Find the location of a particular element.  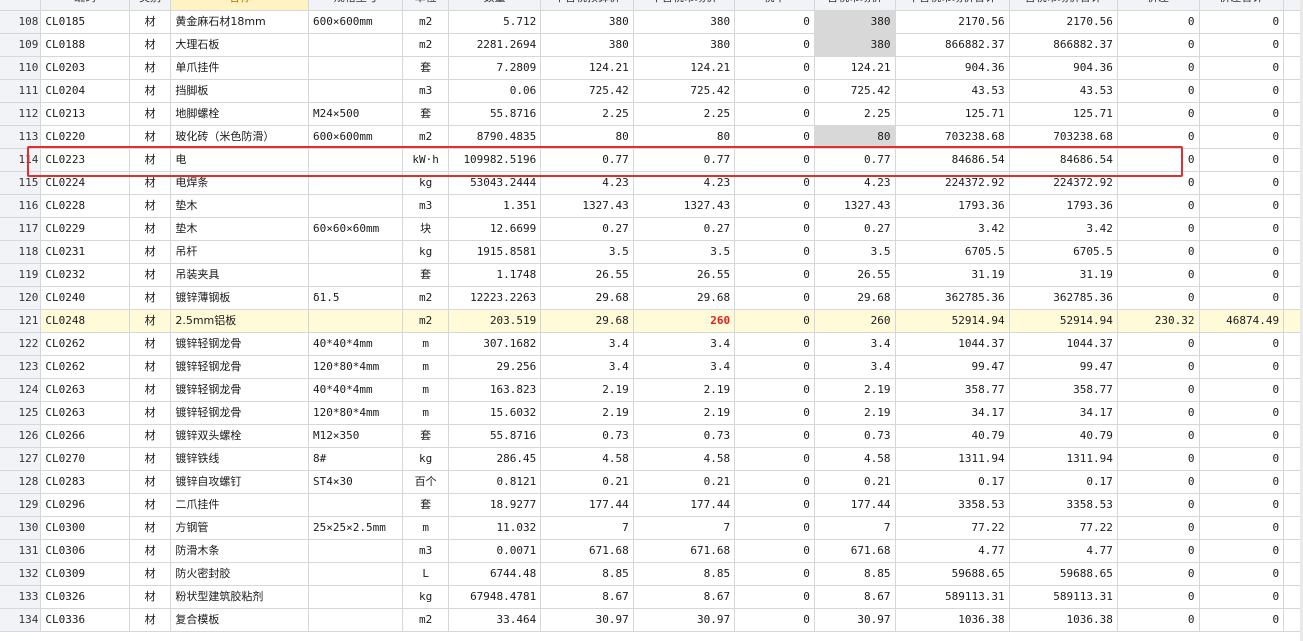

cell-market-price: 4.58 is located at coordinates (684, 459).